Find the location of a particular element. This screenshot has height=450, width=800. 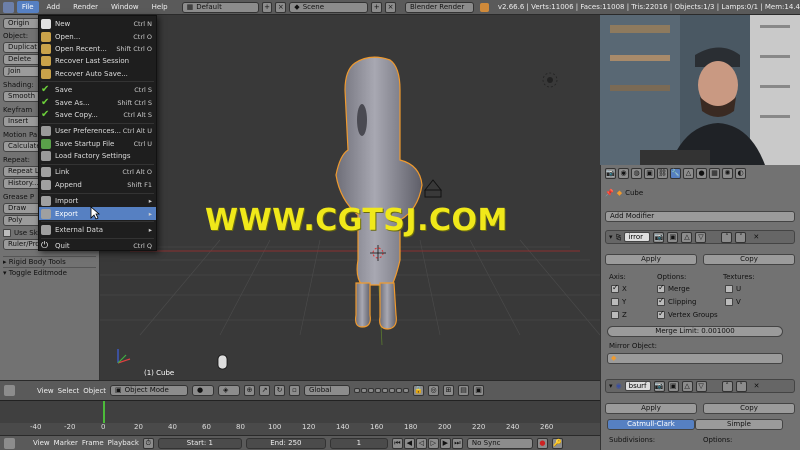

menu-item-open: Open... Ctrl O is located at coordinates (97, 36).